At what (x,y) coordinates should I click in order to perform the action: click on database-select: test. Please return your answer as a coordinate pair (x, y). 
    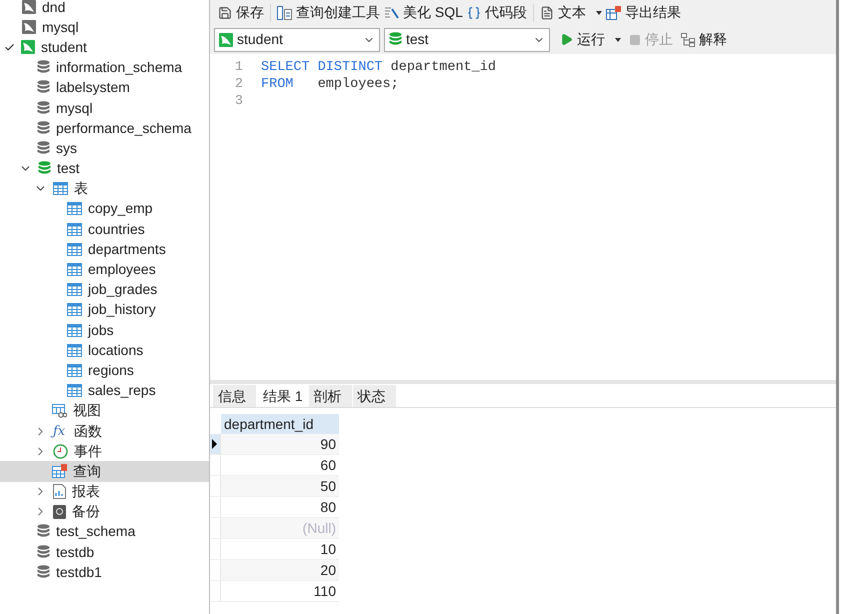
    Looking at the image, I should click on (467, 40).